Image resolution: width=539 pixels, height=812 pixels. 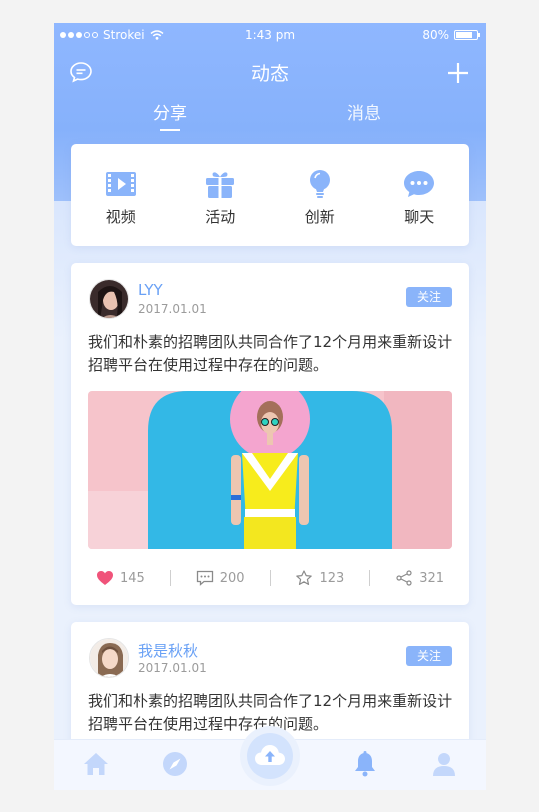 I want to click on category-card: 视频 活动 创新 聊天, so click(x=270, y=195).